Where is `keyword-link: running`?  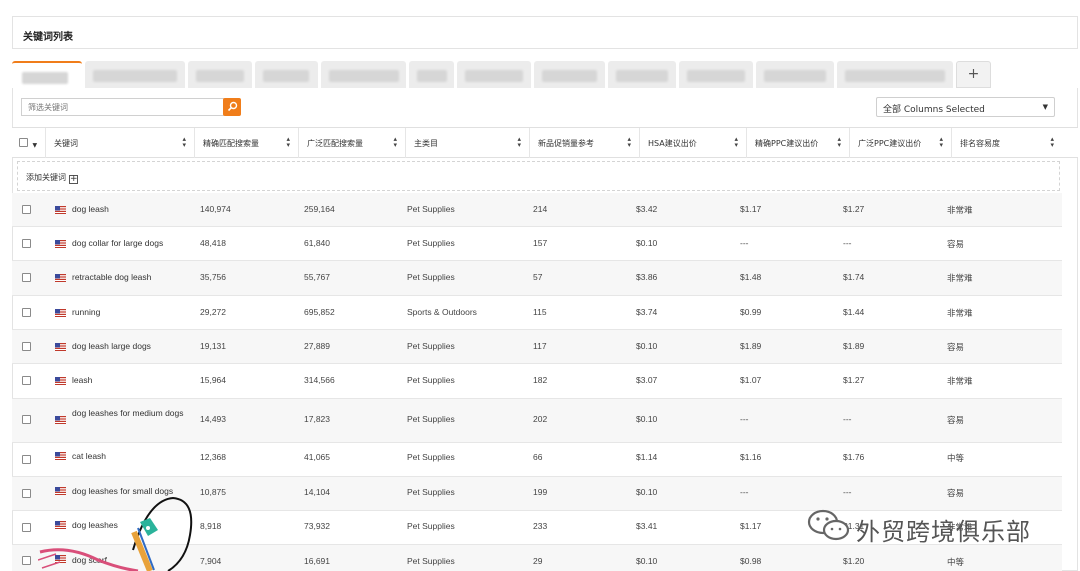
keyword-link: running is located at coordinates (86, 312).